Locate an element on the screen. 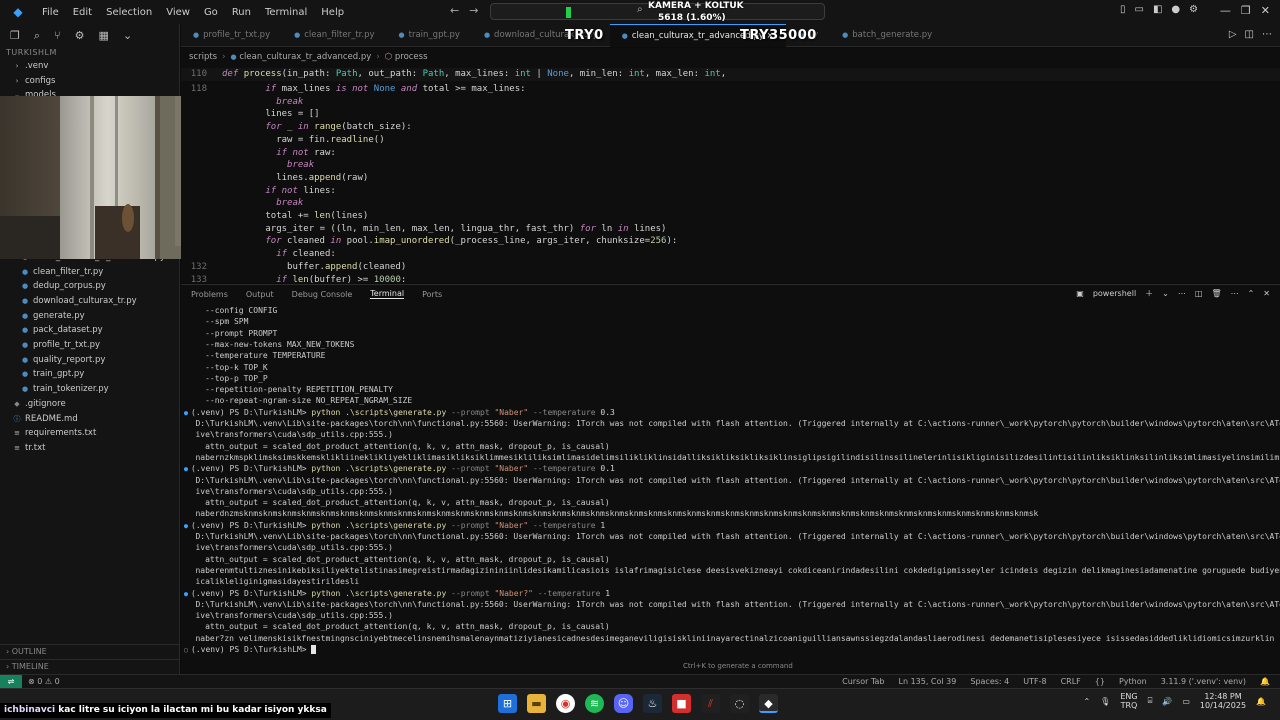  tab-clean-filter-tr-py: ● clean_filter_tr.py is located at coordinates (334, 35).